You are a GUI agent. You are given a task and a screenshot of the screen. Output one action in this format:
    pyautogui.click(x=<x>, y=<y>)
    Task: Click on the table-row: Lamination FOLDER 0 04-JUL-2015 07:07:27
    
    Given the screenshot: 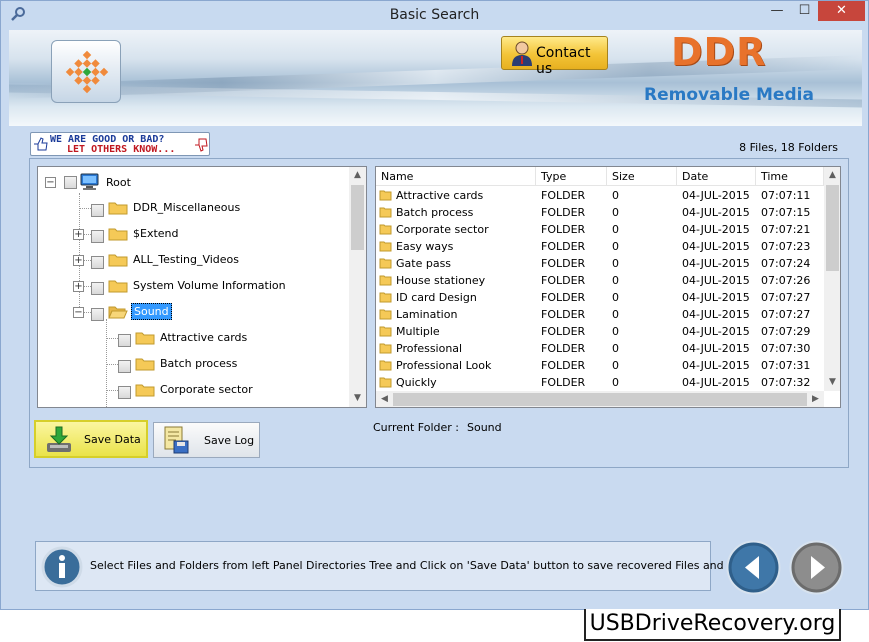 What is the action you would take?
    pyautogui.click(x=600, y=314)
    